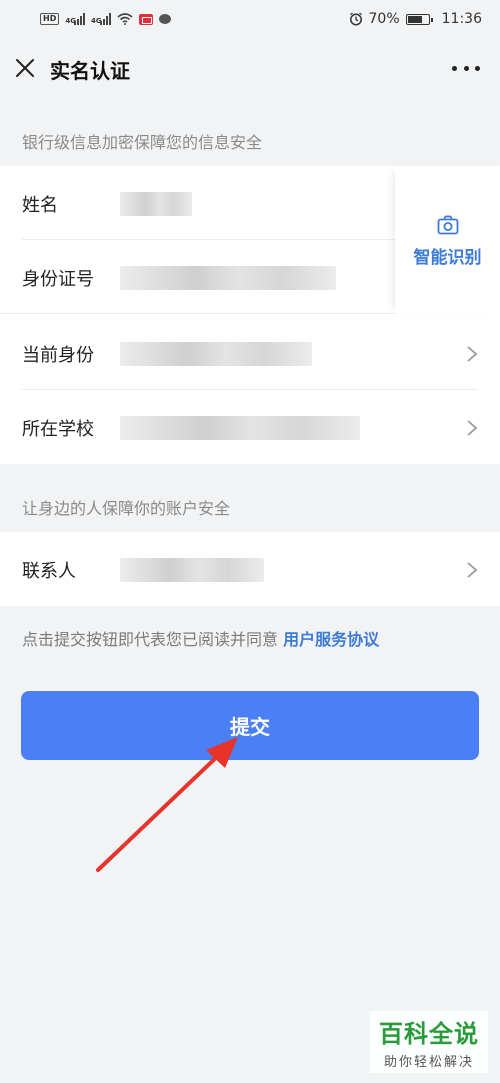 This screenshot has height=1083, width=500. What do you see at coordinates (153, 639) in the screenshot?
I see `agreement-prefix: 点击提交按钮即代表您已阅读并同意` at bounding box center [153, 639].